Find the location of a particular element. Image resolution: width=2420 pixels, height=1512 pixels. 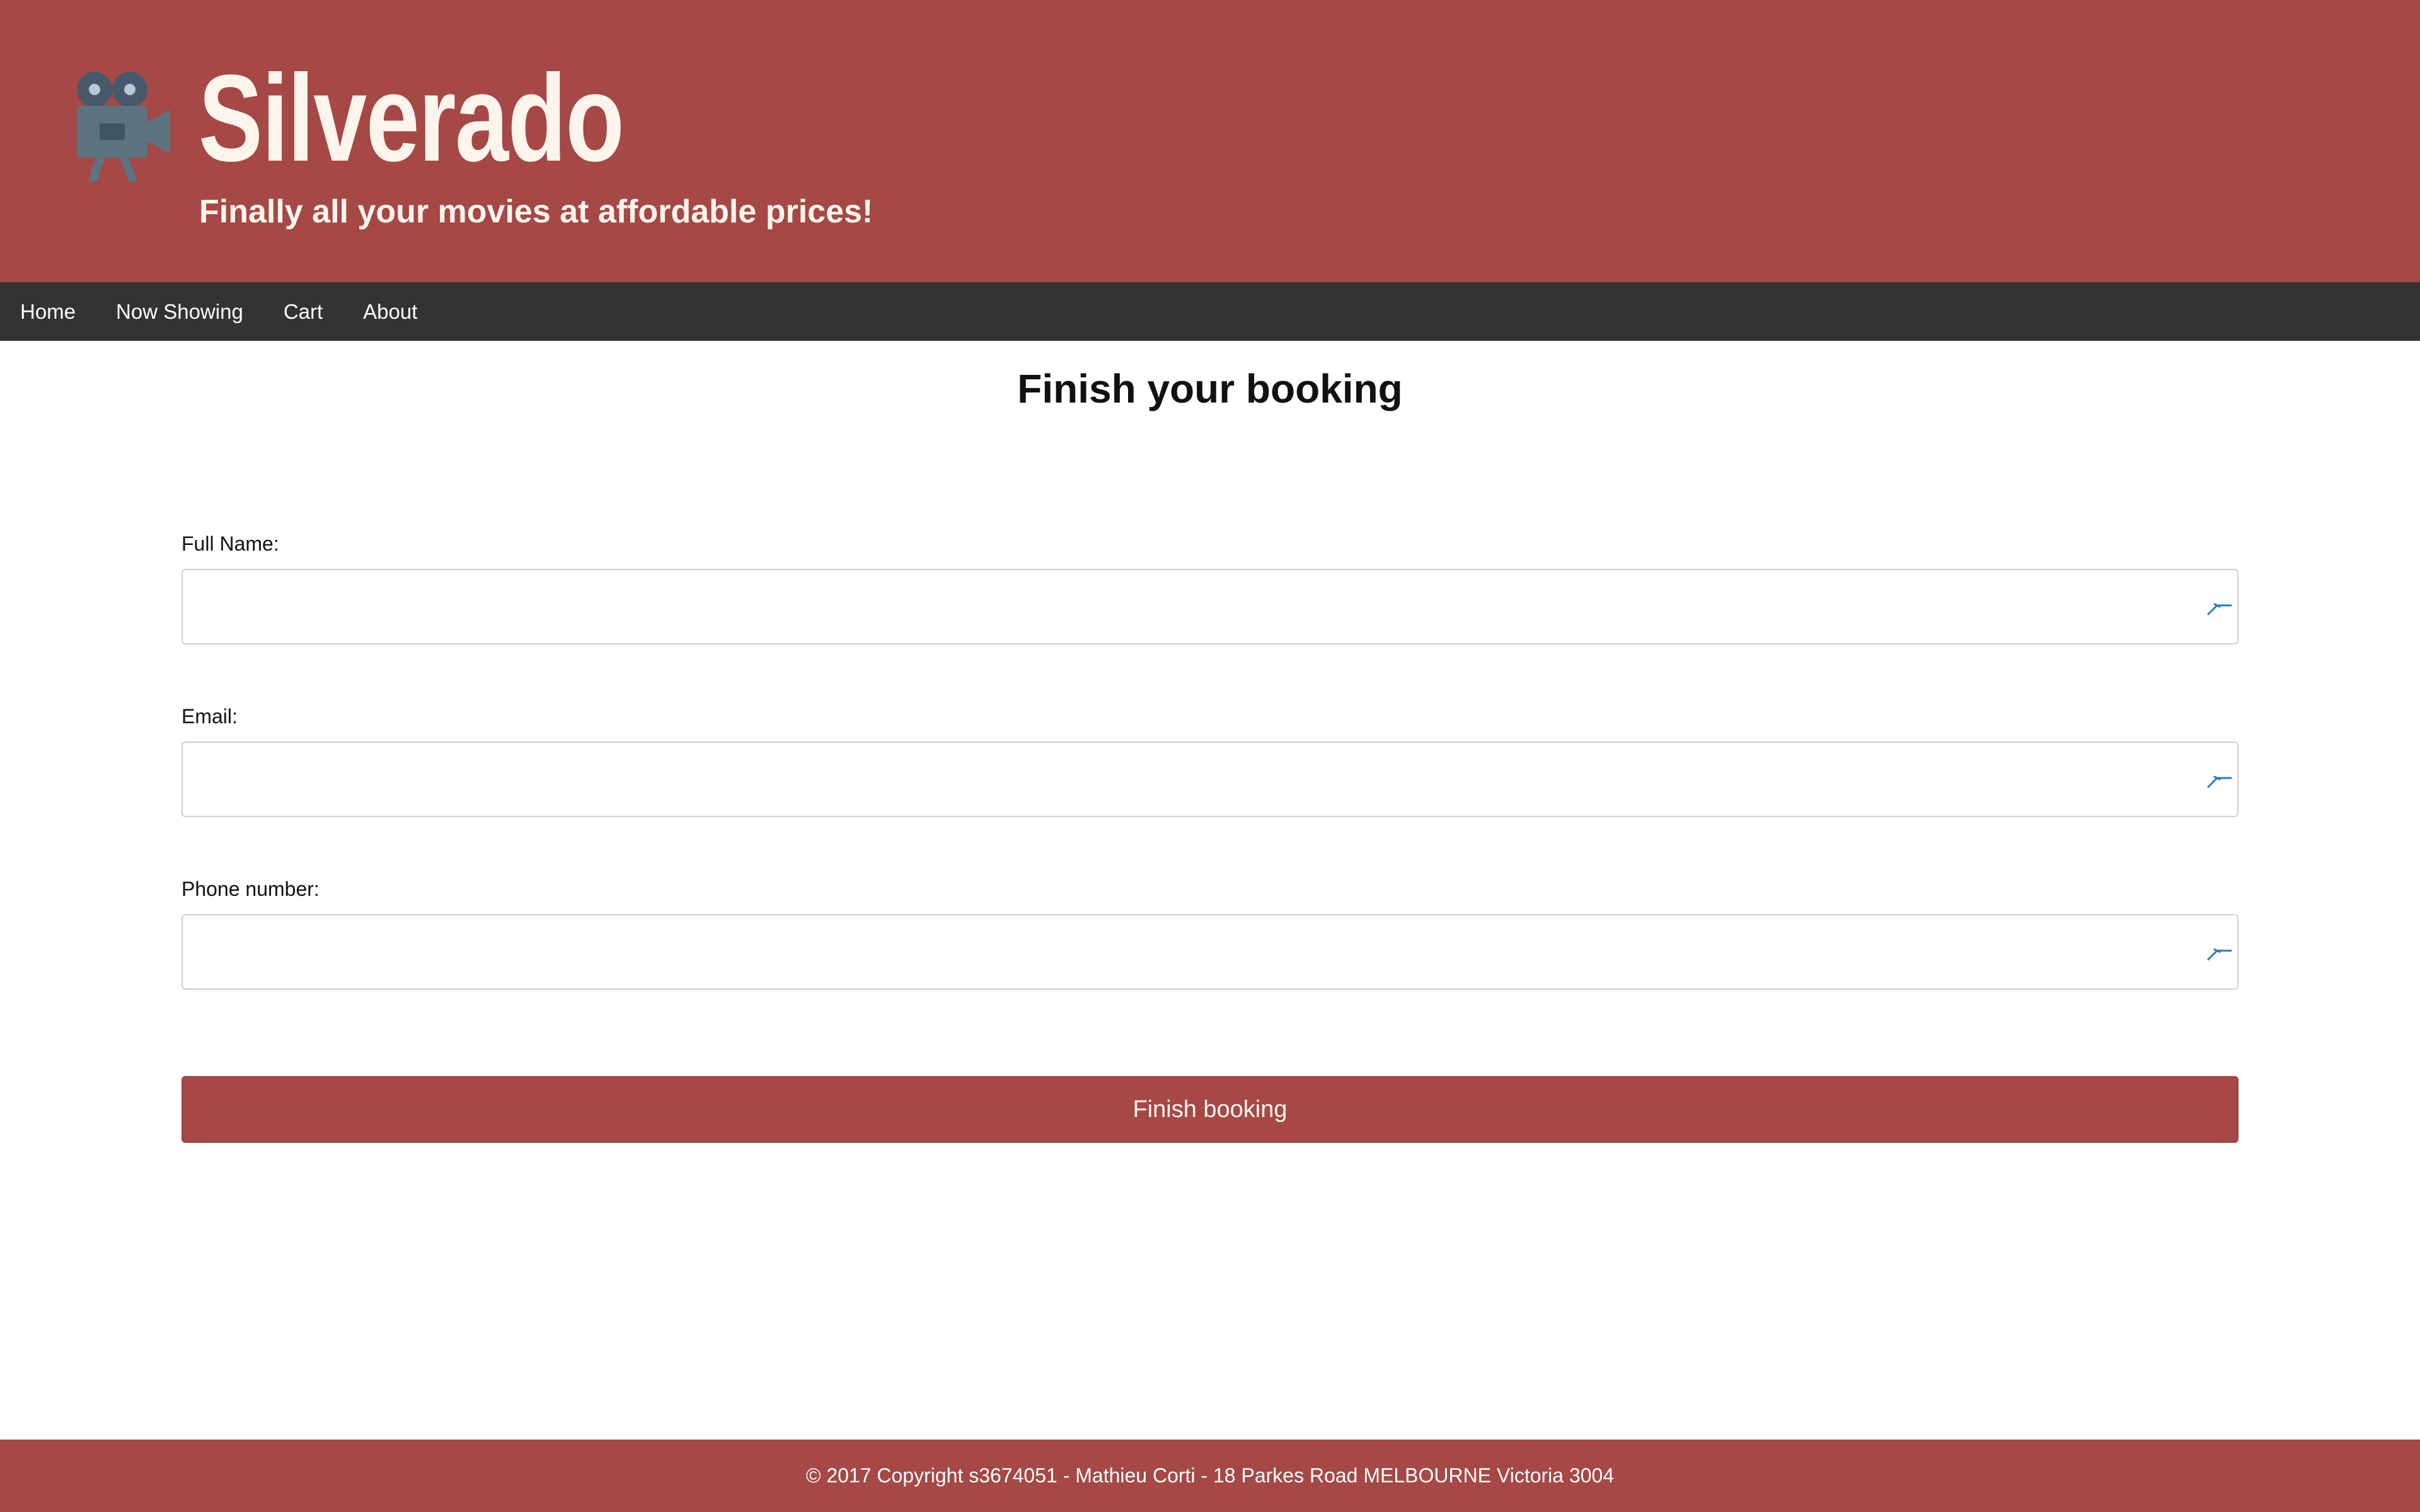

page-title: Finish your booking is located at coordinates (1210, 388).